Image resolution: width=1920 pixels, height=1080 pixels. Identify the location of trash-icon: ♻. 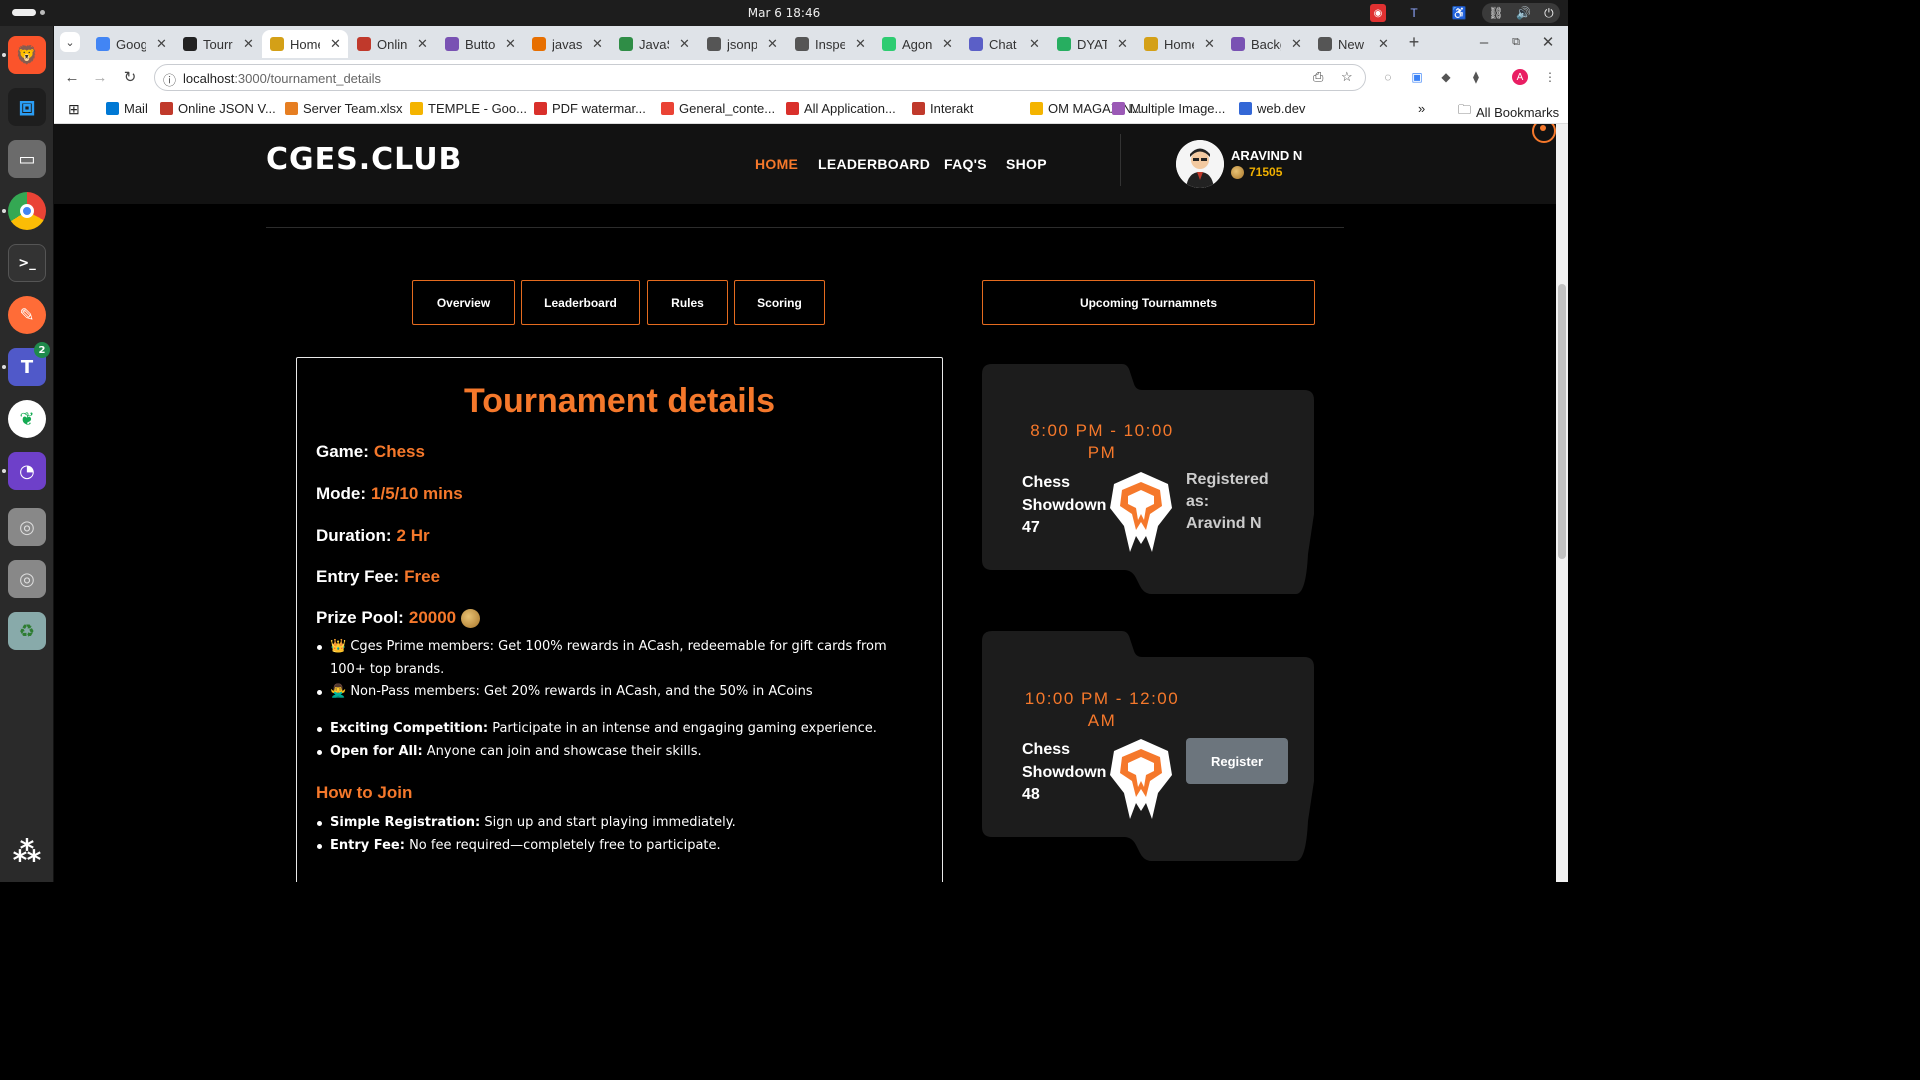
(27, 631).